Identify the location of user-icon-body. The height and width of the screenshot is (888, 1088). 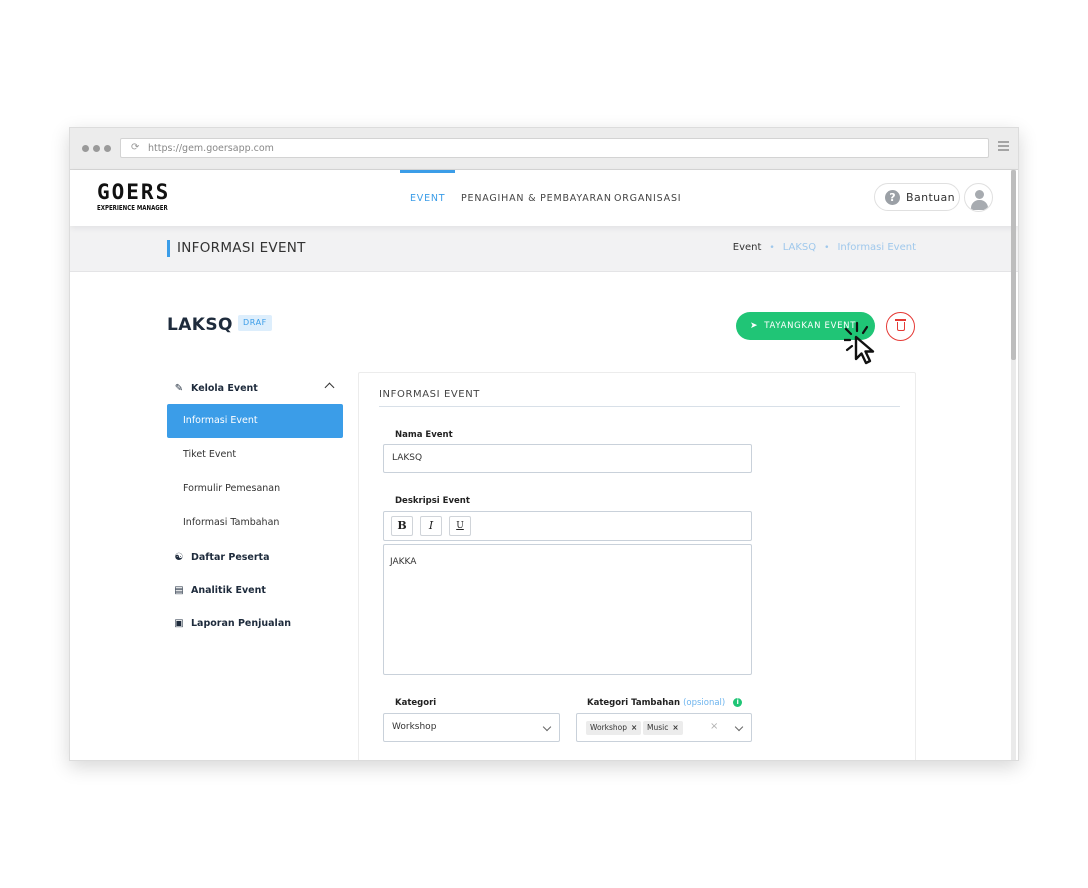
(979, 205).